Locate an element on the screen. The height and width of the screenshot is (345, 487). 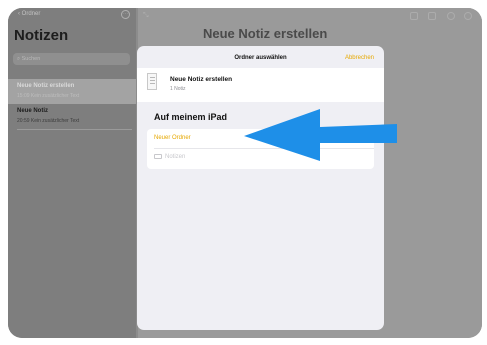
blue-arrow-annotation is located at coordinates (320, 135).